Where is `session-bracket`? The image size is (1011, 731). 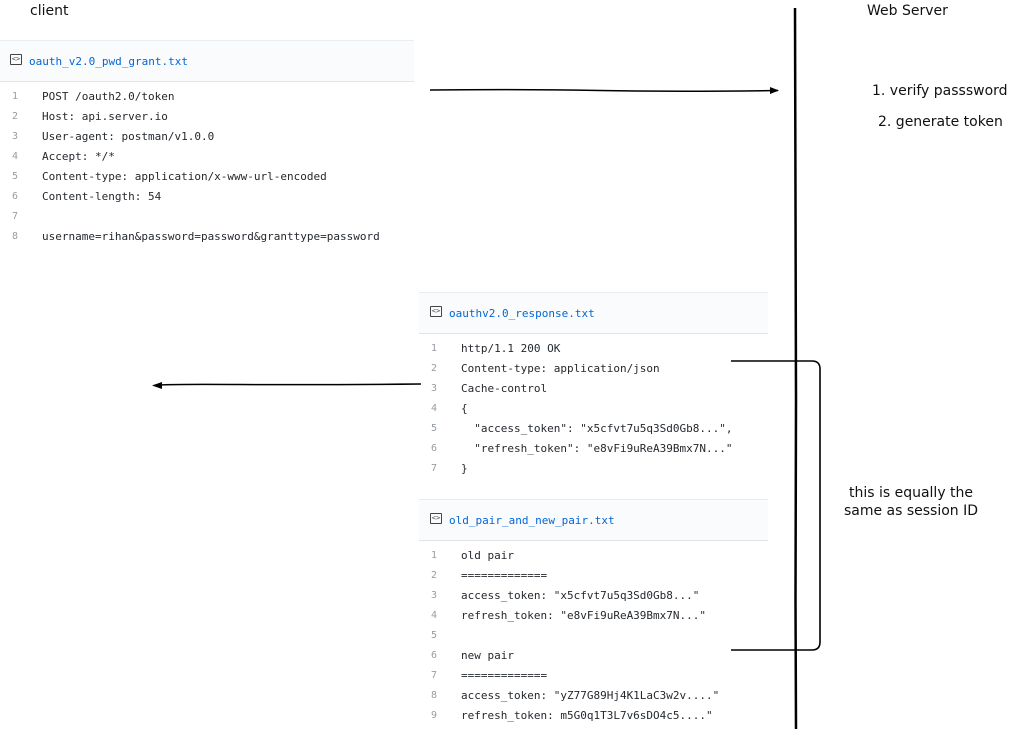 session-bracket is located at coordinates (776, 505).